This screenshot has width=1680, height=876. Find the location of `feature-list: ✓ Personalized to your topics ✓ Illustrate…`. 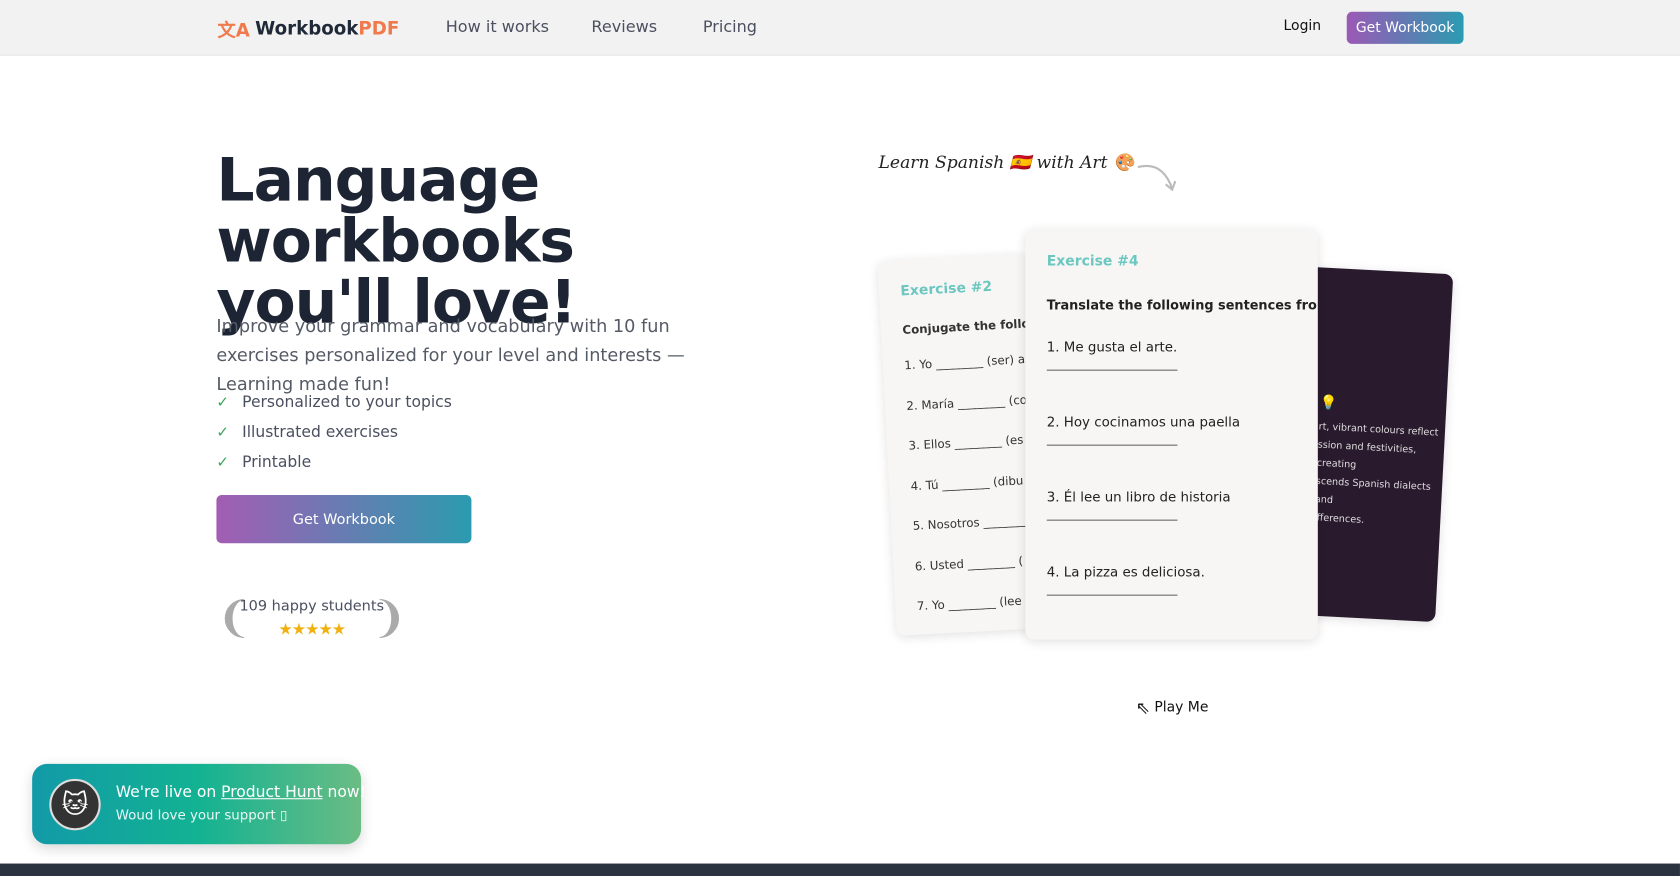

feature-list: ✓ Personalized to your topics ✓ Illustrate… is located at coordinates (333, 433).